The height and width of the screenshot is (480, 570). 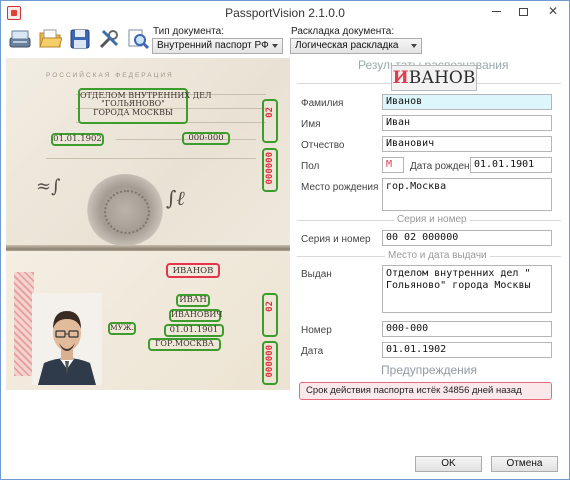 I want to click on signature: ∫ℓ, so click(x=175, y=198).